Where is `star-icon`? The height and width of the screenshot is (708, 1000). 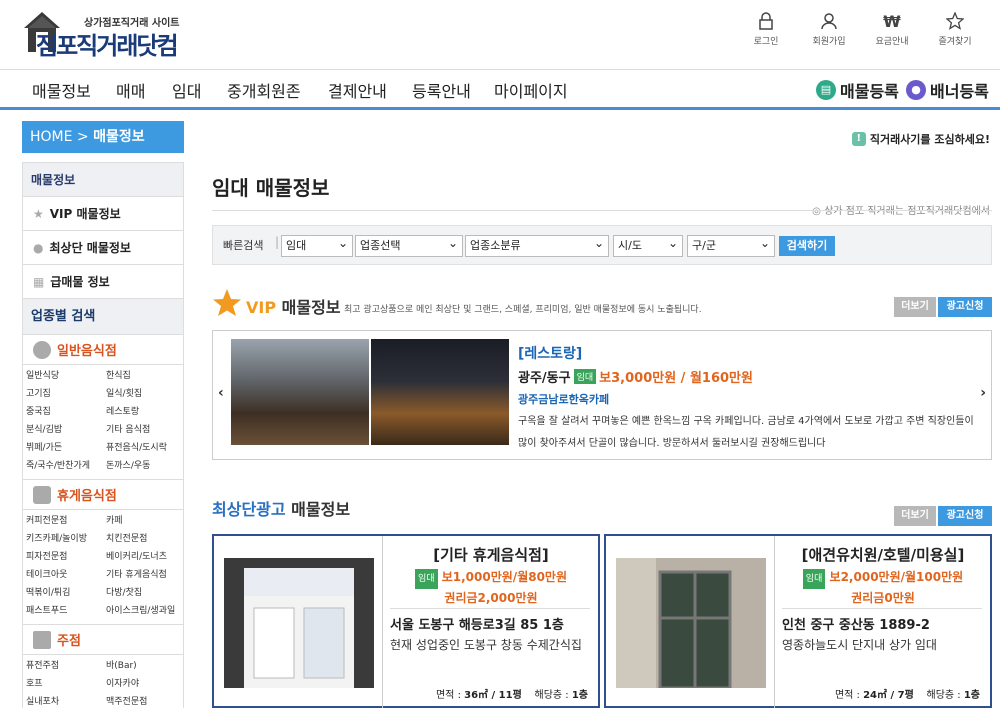
star-icon is located at coordinates (227, 302).